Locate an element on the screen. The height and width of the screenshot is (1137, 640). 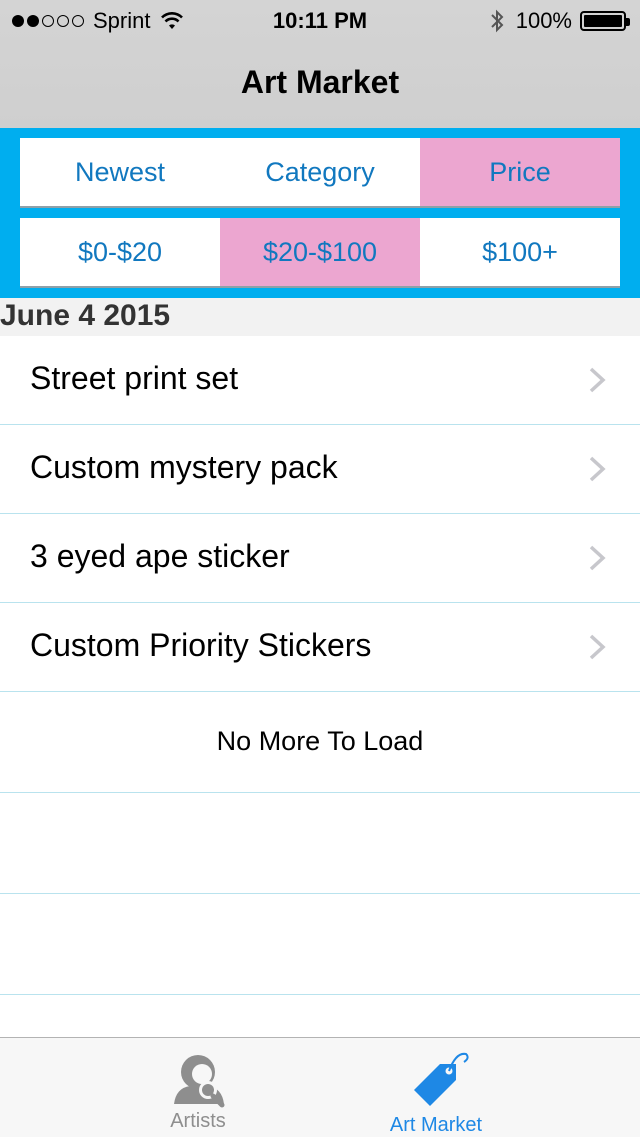
tab-category: Category is located at coordinates (320, 172).